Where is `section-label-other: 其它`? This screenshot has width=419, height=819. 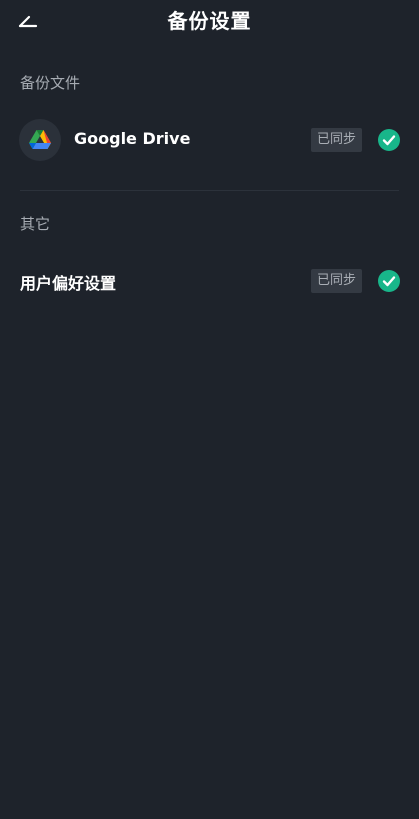
section-label-other: 其它 is located at coordinates (35, 224).